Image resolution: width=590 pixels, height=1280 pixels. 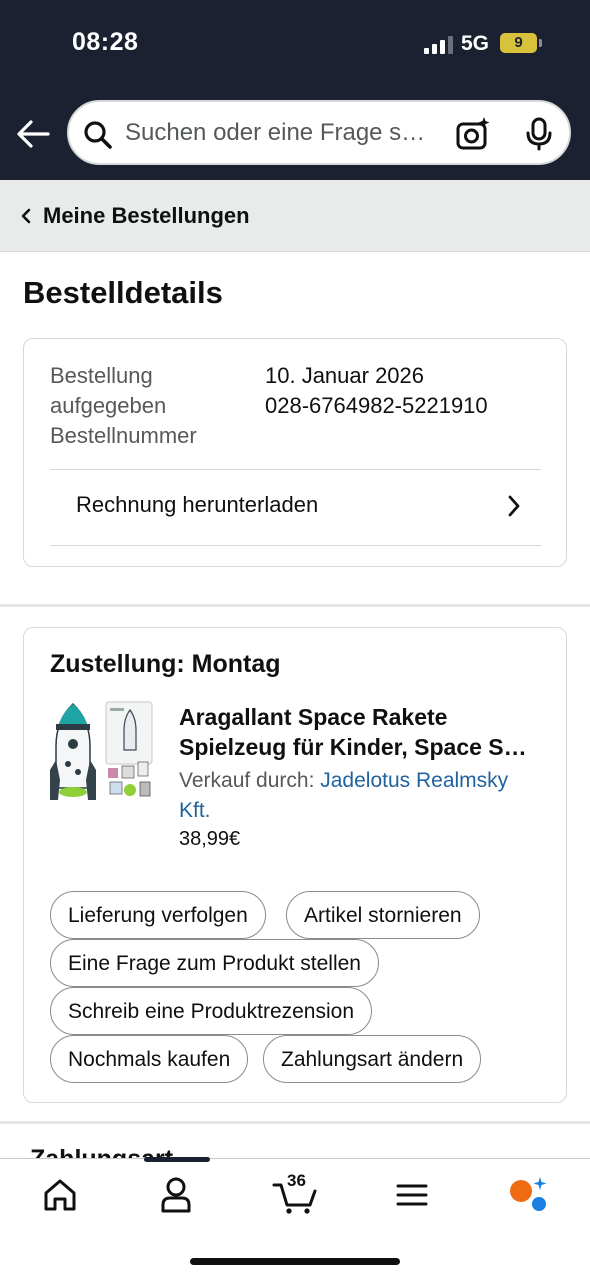 What do you see at coordinates (295, 216) in the screenshot?
I see `breadcrumb: Meine Bestellungen` at bounding box center [295, 216].